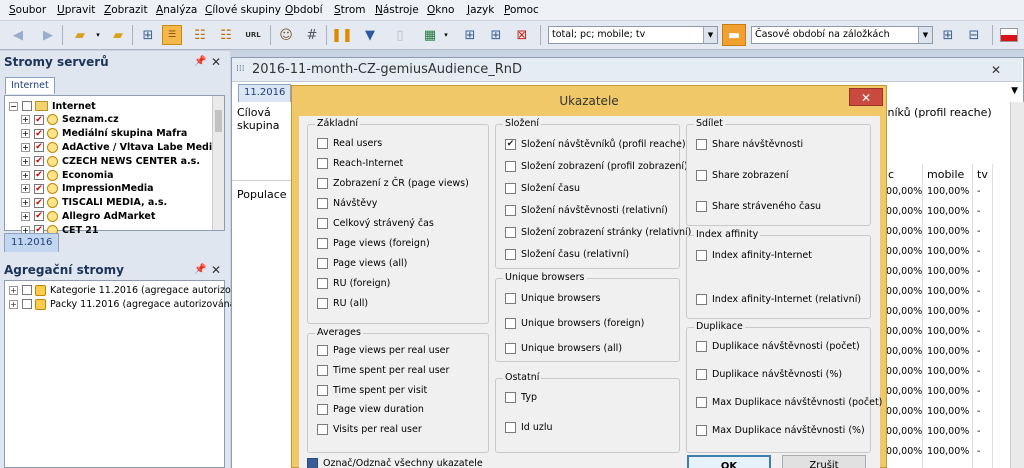 Image resolution: width=1024 pixels, height=468 pixels. I want to click on document-icon: ▯, so click(400, 35).